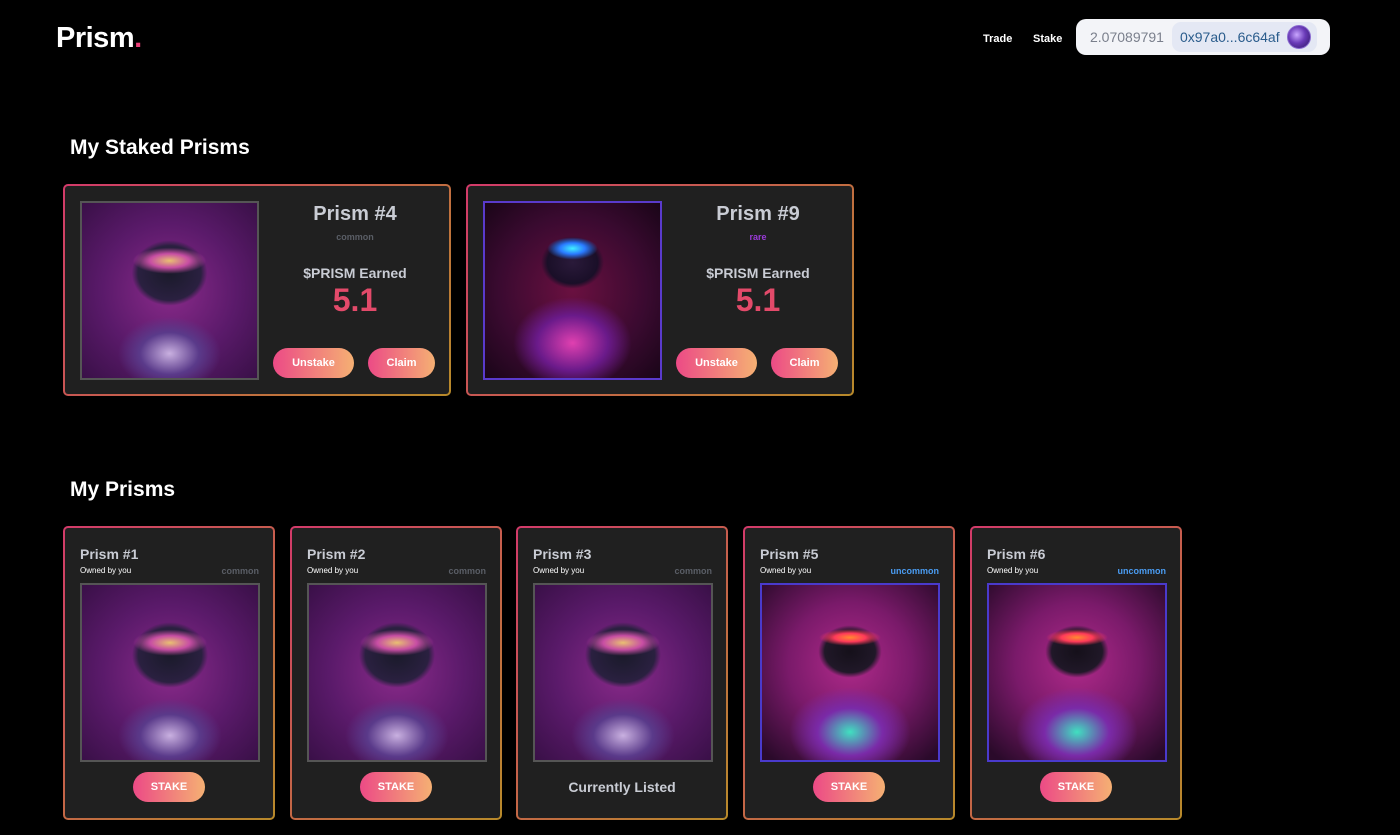  Describe the element at coordinates (336, 554) in the screenshot. I see `nft-name: Prism #2` at that location.